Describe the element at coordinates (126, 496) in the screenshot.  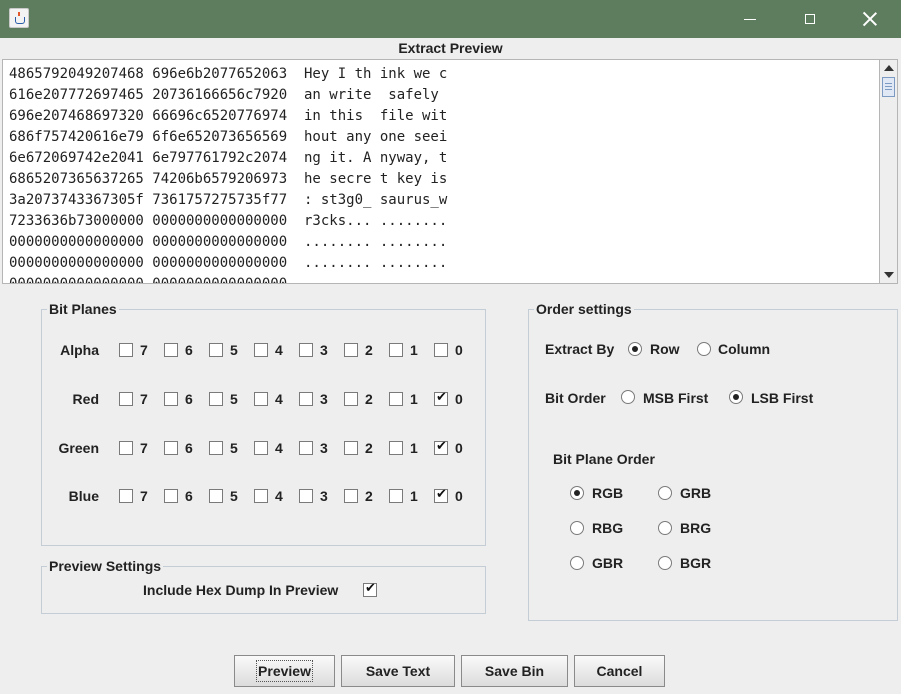
I see `bit-plane-blue-7-checkbox` at that location.